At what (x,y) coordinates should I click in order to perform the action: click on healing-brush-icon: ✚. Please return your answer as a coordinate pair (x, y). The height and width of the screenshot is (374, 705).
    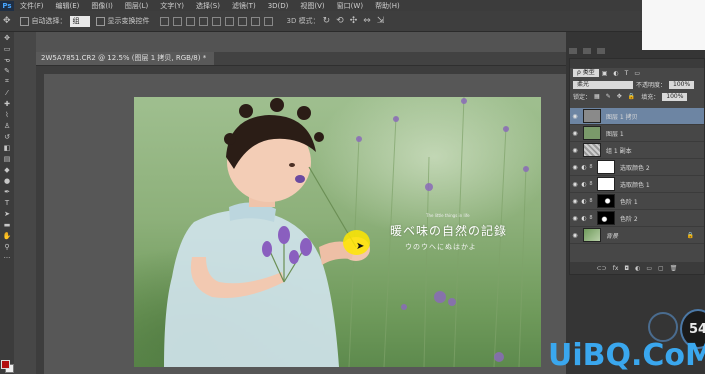
    Looking at the image, I should click on (7, 103).